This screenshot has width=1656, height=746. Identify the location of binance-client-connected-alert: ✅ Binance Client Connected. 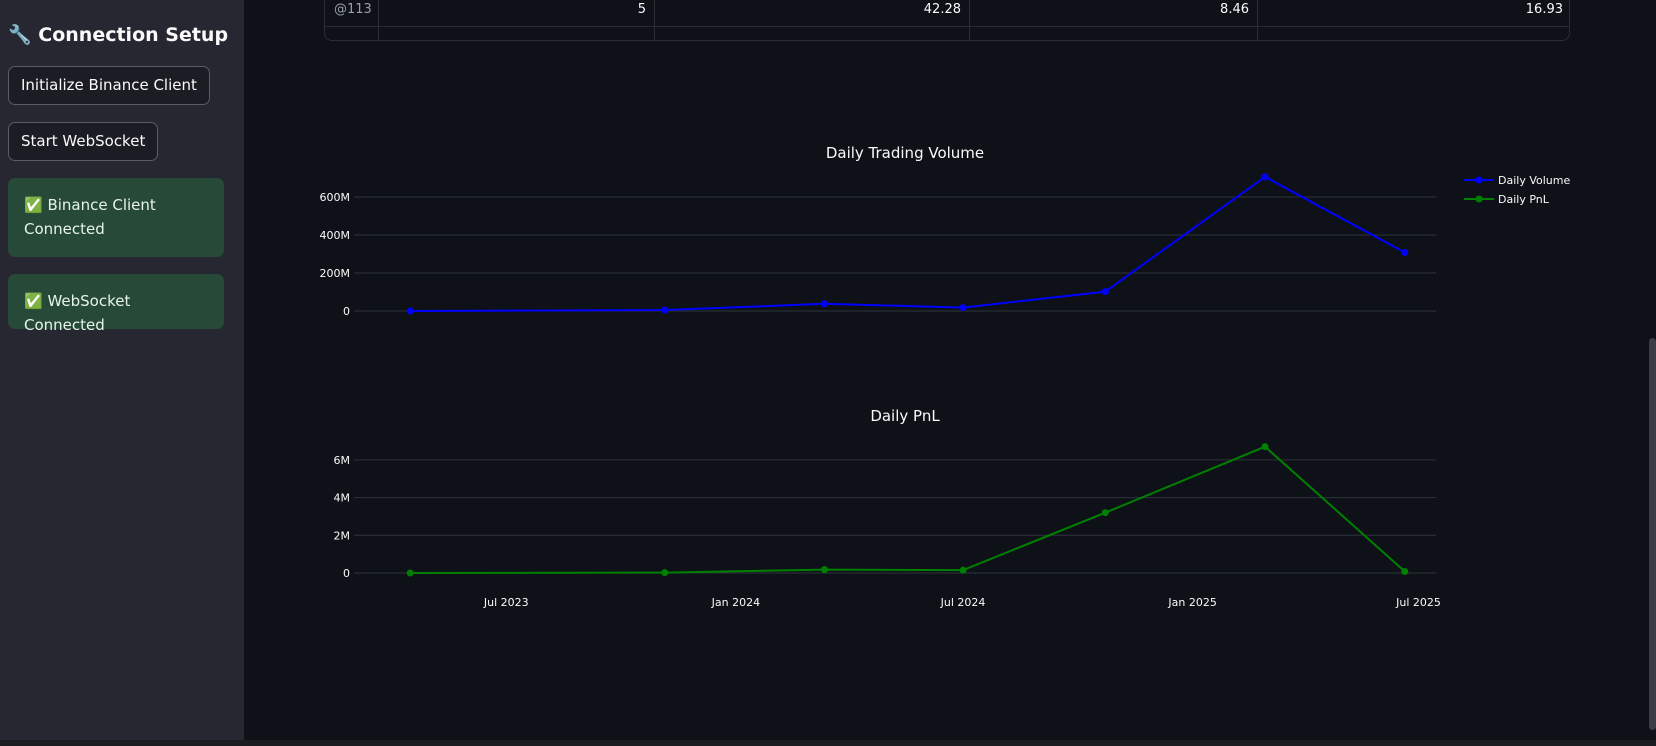
(116, 217).